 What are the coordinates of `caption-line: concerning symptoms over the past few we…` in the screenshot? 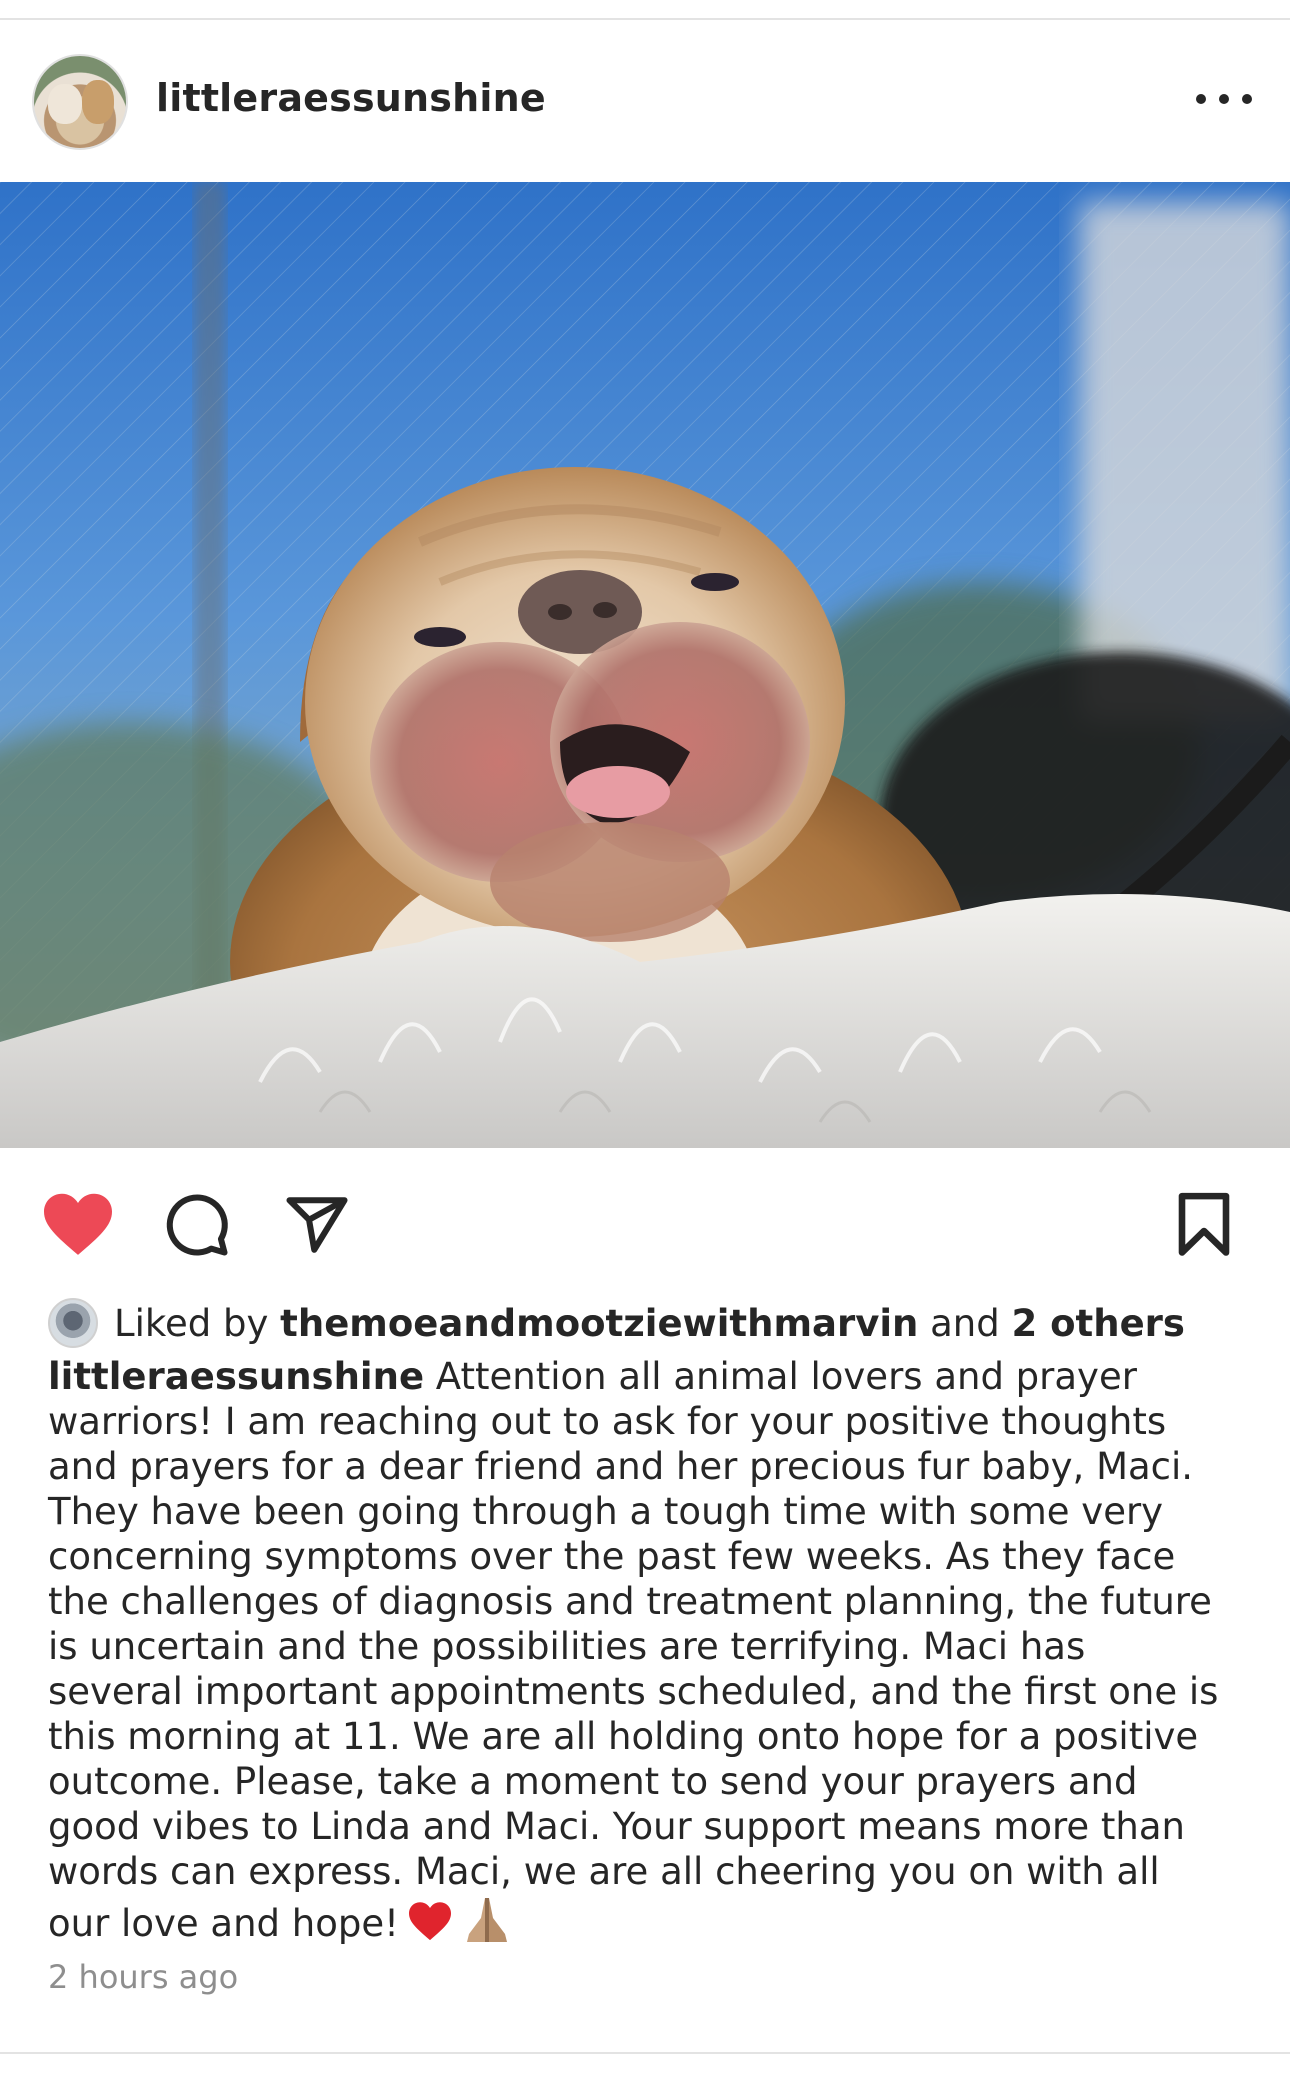 It's located at (612, 1556).